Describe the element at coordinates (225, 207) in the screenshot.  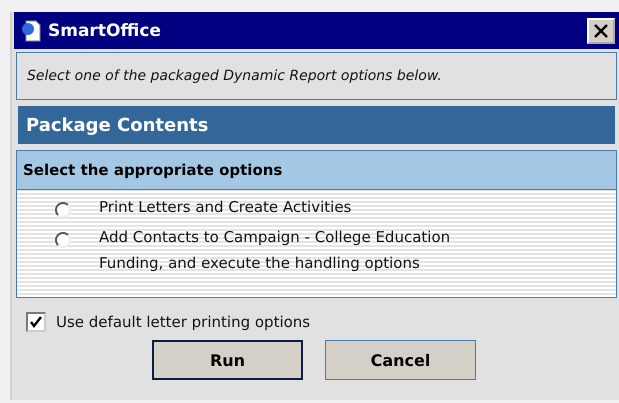
I see `option-label: Print Letters and Create Activities` at that location.